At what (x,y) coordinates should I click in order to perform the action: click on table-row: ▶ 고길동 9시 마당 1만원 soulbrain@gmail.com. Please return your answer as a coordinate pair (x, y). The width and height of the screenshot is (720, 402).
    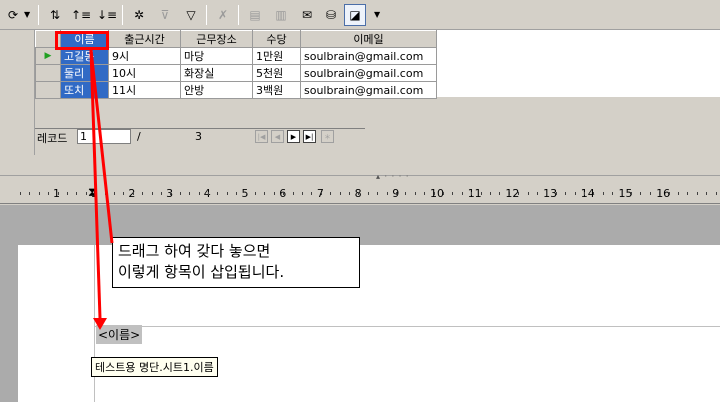
    Looking at the image, I should click on (236, 56).